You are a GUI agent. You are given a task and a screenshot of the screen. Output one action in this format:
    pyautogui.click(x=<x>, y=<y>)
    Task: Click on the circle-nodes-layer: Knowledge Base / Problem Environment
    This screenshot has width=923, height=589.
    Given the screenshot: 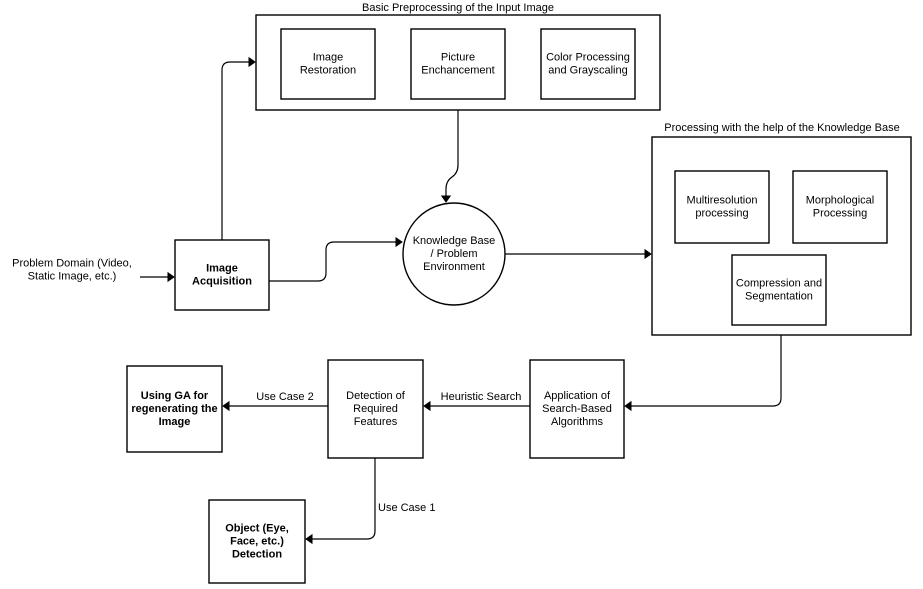 What is the action you would take?
    pyautogui.click(x=454, y=254)
    